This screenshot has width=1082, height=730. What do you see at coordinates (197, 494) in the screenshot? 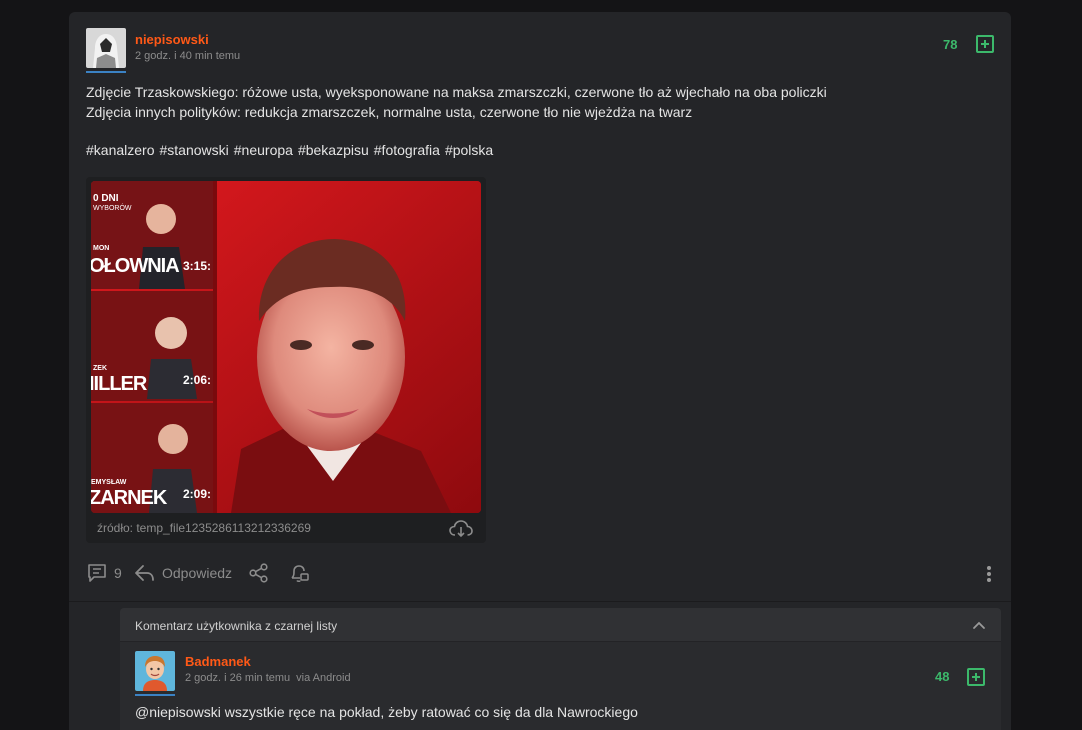
I see `thumb-duration: 2:09:` at bounding box center [197, 494].